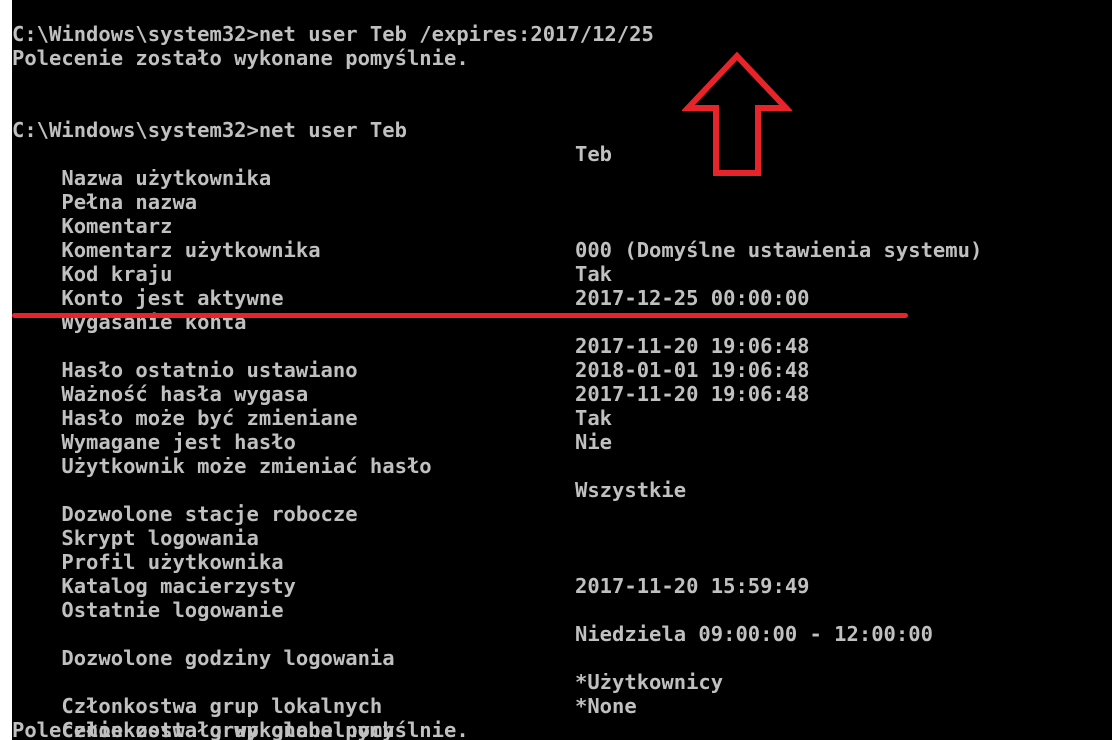  I want to click on row-key: Ostatnie logowanie, so click(172, 610).